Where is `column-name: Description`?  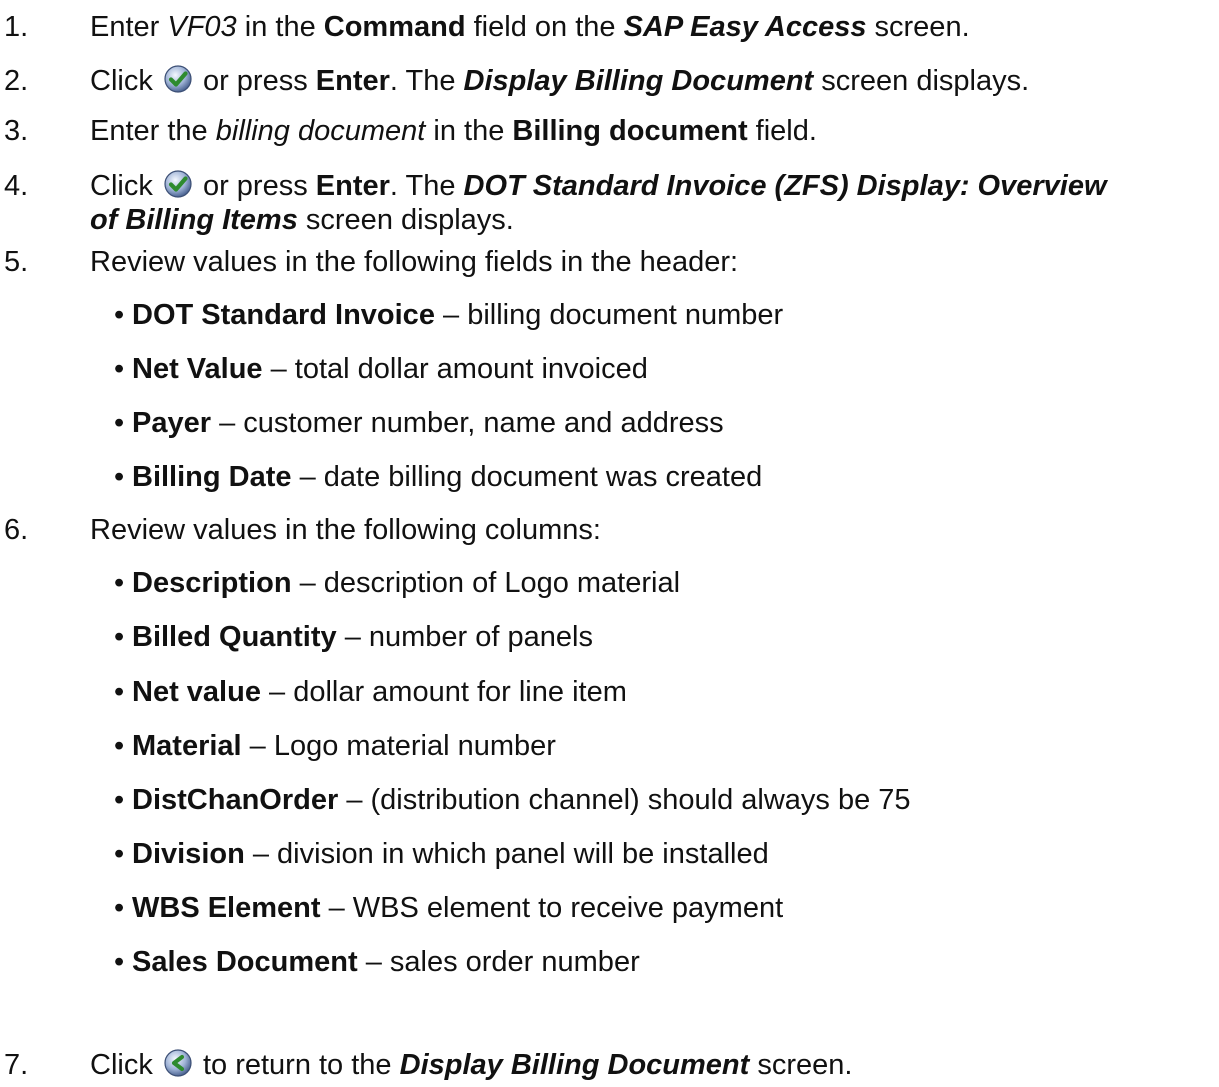 column-name: Description is located at coordinates (212, 583).